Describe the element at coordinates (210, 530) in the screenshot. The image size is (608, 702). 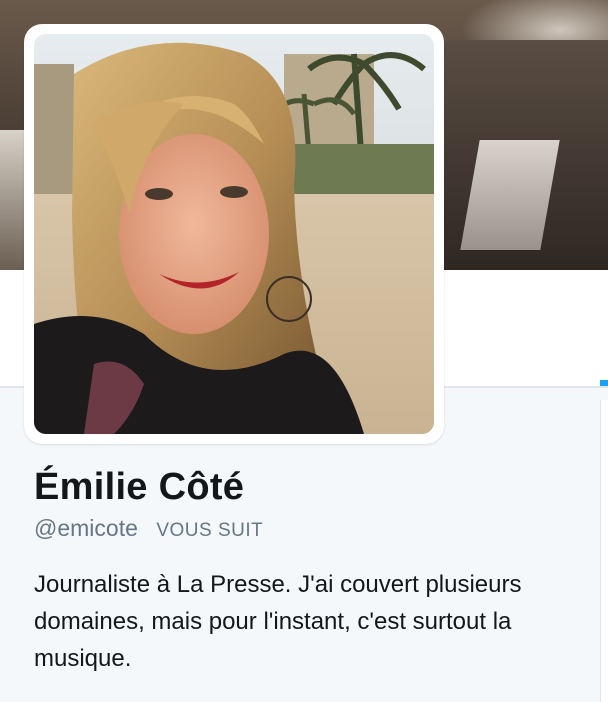
I see `follows-you-badge: VOUS SUIT` at that location.